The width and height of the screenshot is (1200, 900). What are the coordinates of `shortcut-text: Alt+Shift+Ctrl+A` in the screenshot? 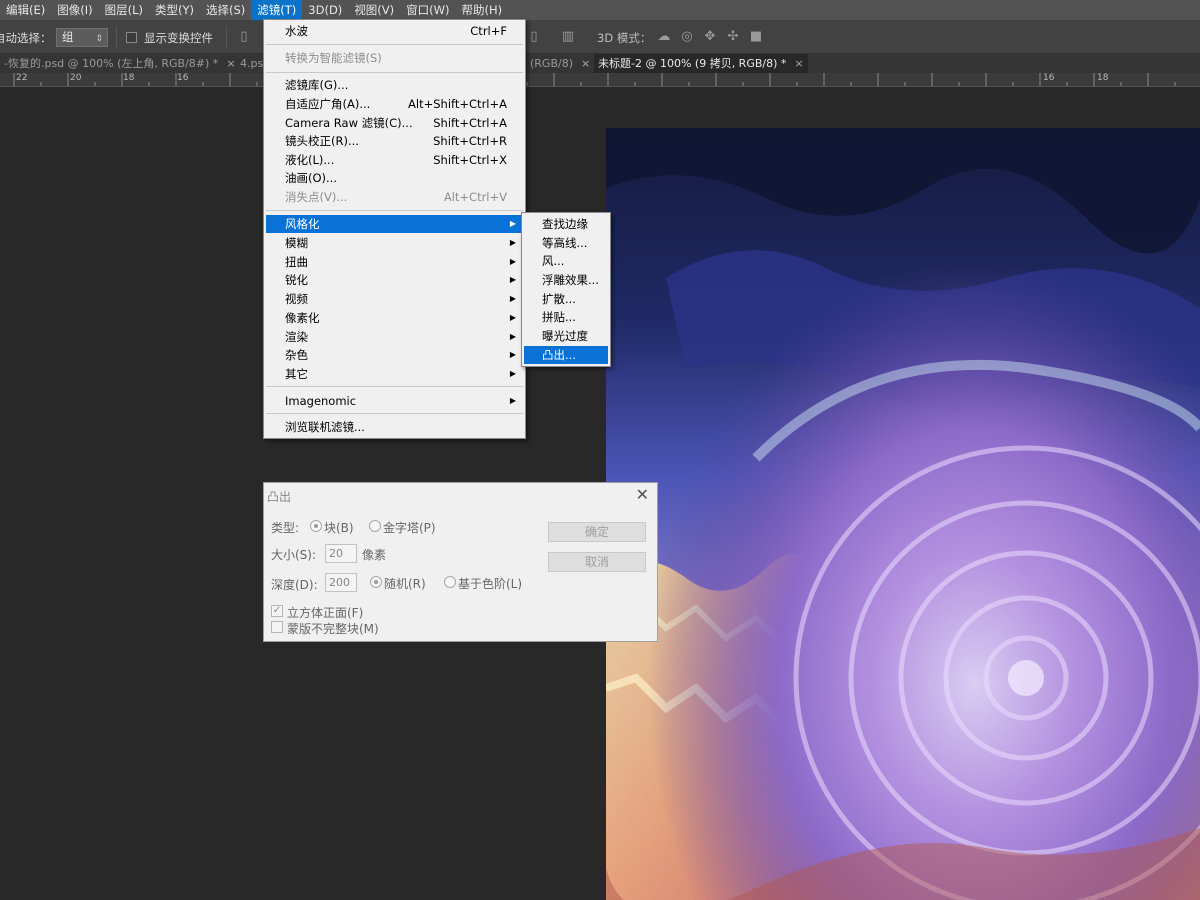 It's located at (457, 104).